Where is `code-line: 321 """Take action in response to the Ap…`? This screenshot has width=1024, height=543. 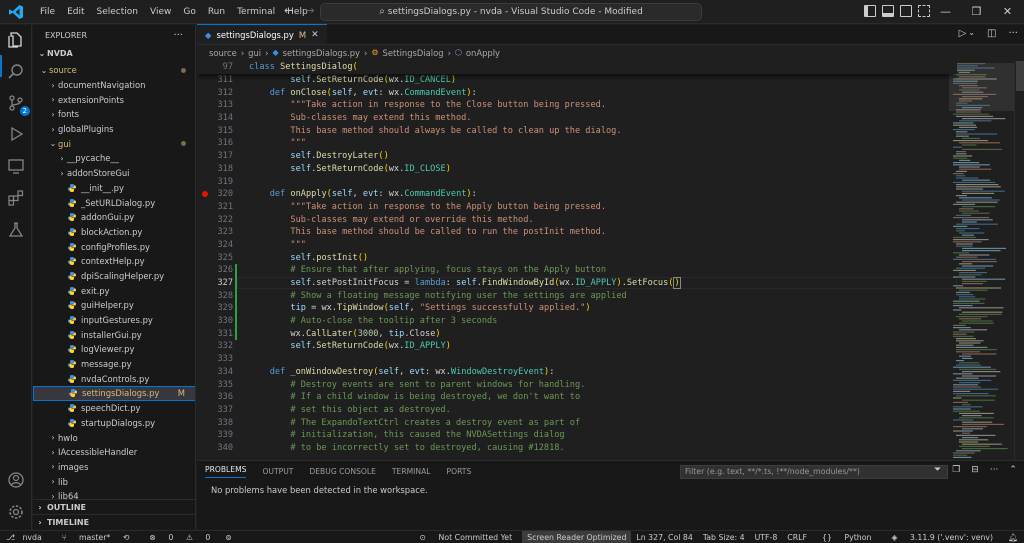 code-line: 321 """Take action in response to the Ap… is located at coordinates (577, 207).